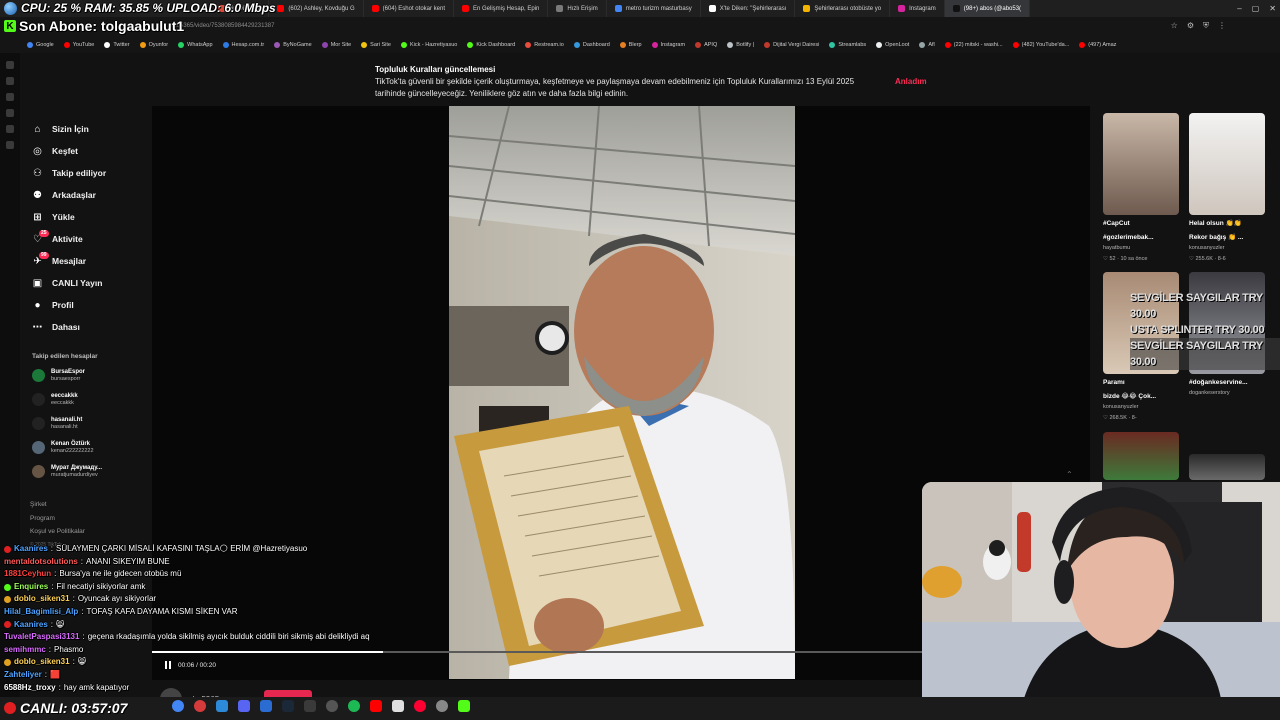 This screenshot has height=720, width=1280. What do you see at coordinates (31, 587) in the screenshot?
I see `chat-username: Enquires` at bounding box center [31, 587].